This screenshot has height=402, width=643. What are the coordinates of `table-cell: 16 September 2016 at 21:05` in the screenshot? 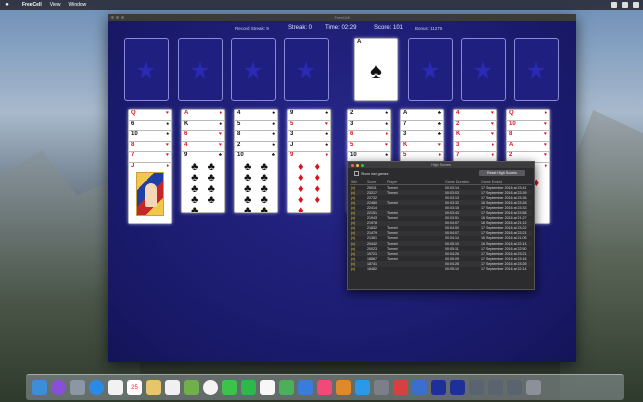 It's located at (504, 238).